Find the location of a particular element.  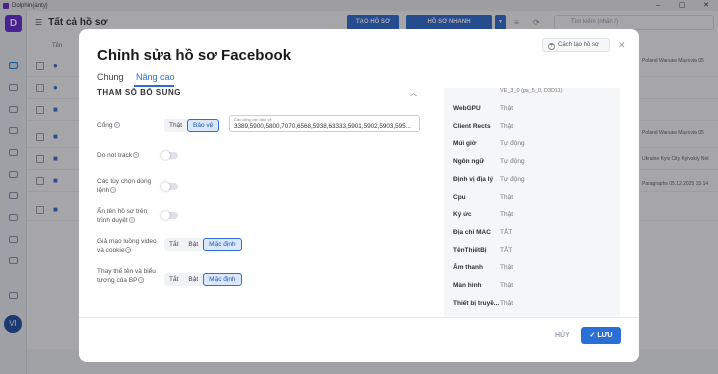

ports-option-protect: Bảo vệ is located at coordinates (203, 125).